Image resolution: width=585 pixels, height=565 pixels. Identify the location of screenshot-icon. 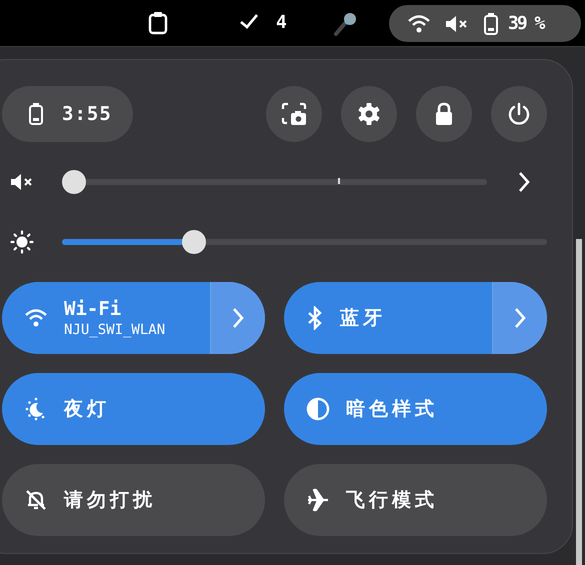
(294, 114).